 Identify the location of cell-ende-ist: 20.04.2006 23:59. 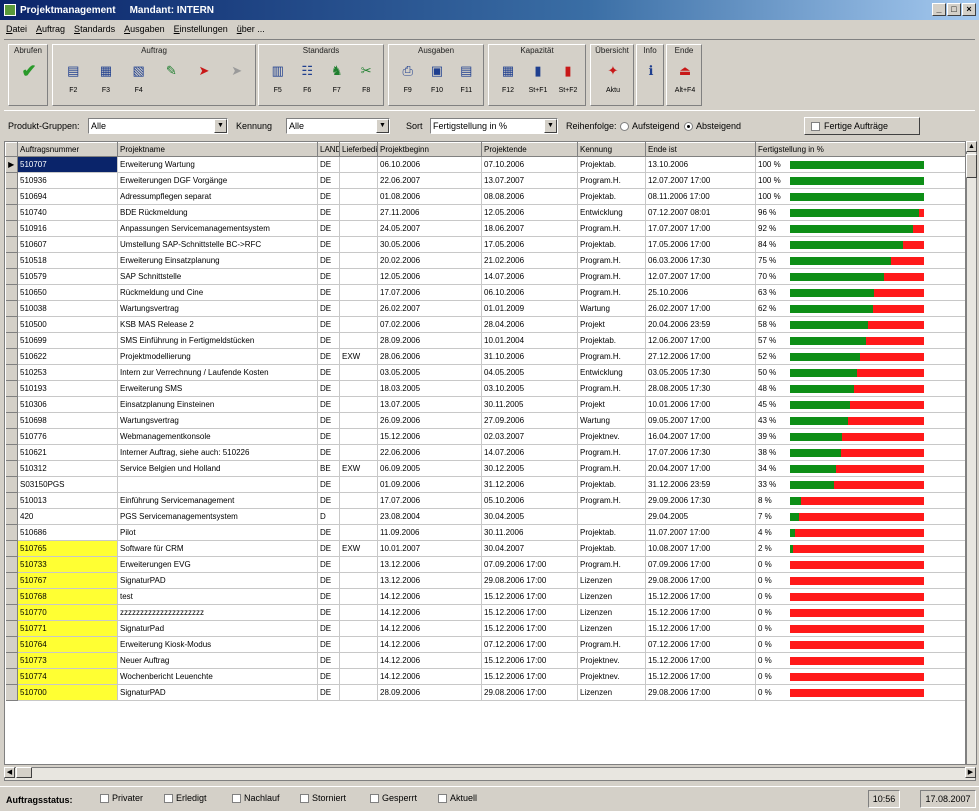
(700, 324).